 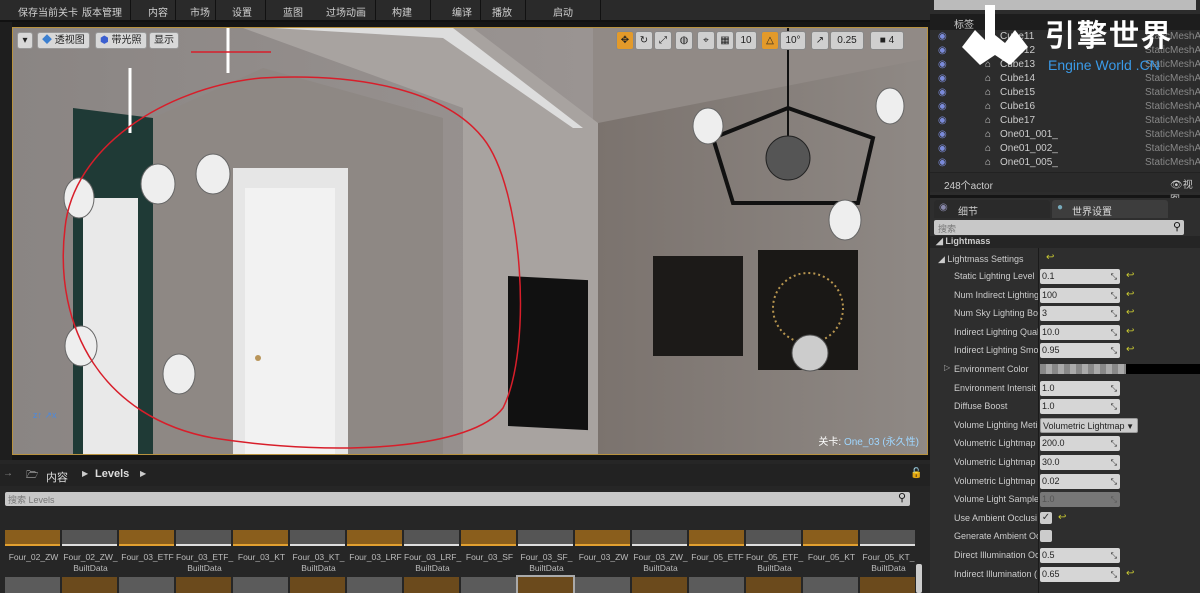 What do you see at coordinates (1080, 295) in the screenshot?
I see `property-value-input: 100 ⤡` at bounding box center [1080, 295].